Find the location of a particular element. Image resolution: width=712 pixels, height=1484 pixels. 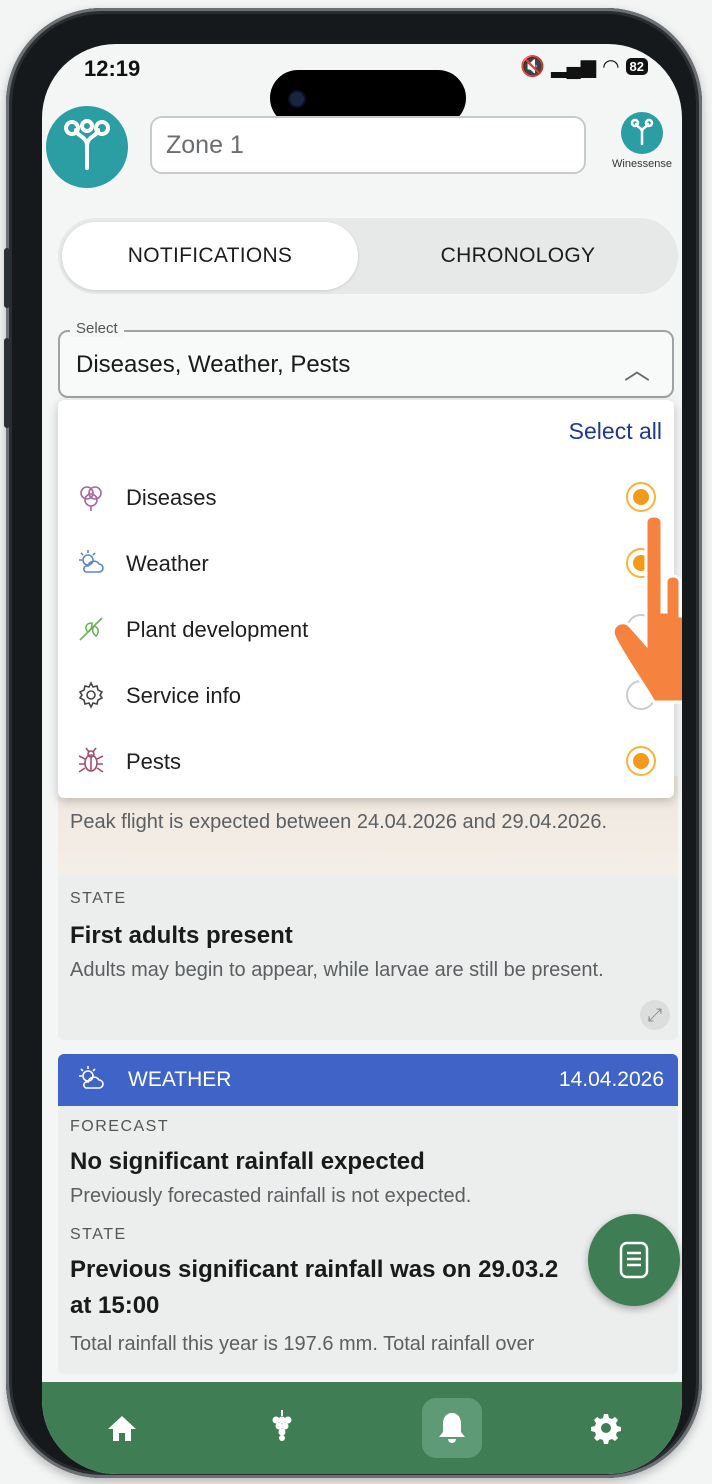

option-plant-development: Plant development is located at coordinates (366, 630).